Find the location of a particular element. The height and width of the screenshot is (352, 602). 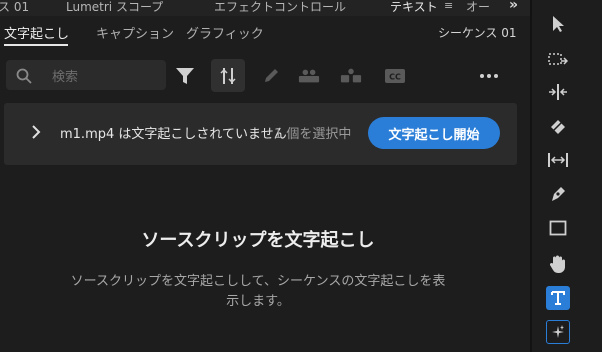

text-panel-subtabs: 文字起こし キャプション グラフィック シーケンス 01 is located at coordinates (265, 32).